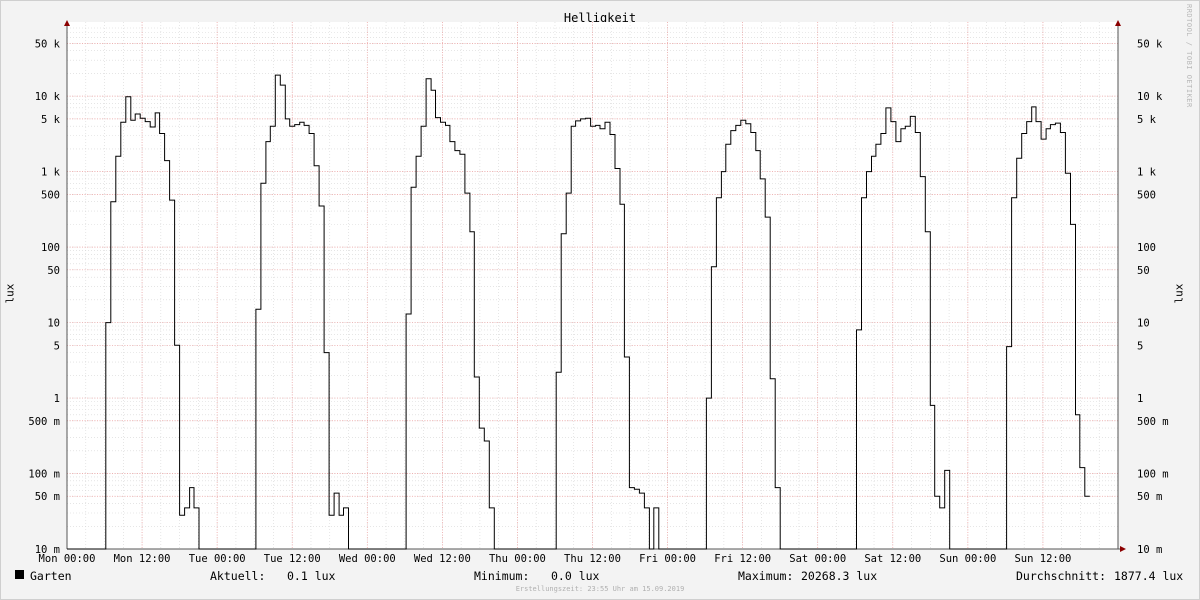 This screenshot has width=1200, height=600. Describe the element at coordinates (48, 97) in the screenshot. I see `y-tick-label-left: 10 k` at that location.